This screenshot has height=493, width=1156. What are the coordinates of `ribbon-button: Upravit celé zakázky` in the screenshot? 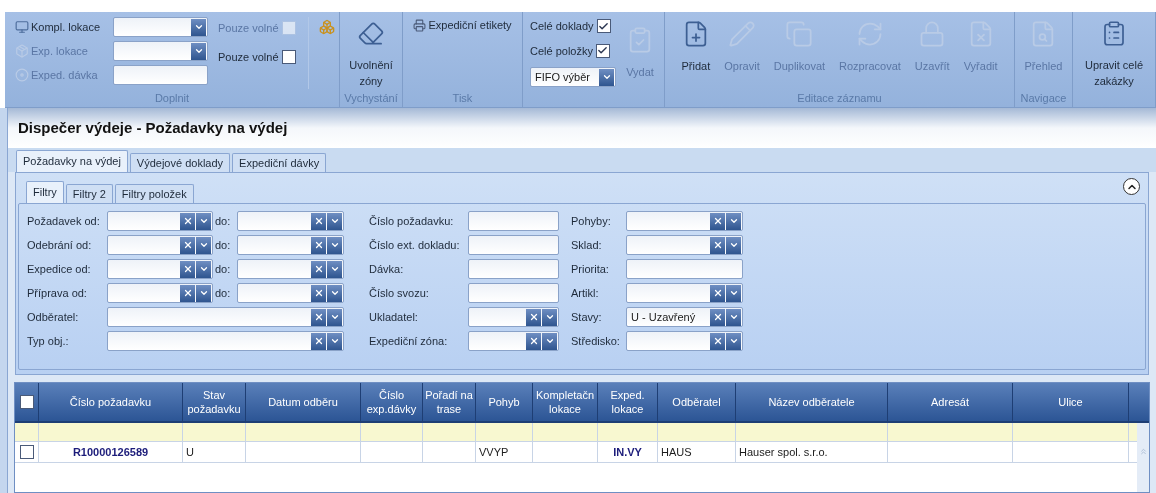 It's located at (1114, 50).